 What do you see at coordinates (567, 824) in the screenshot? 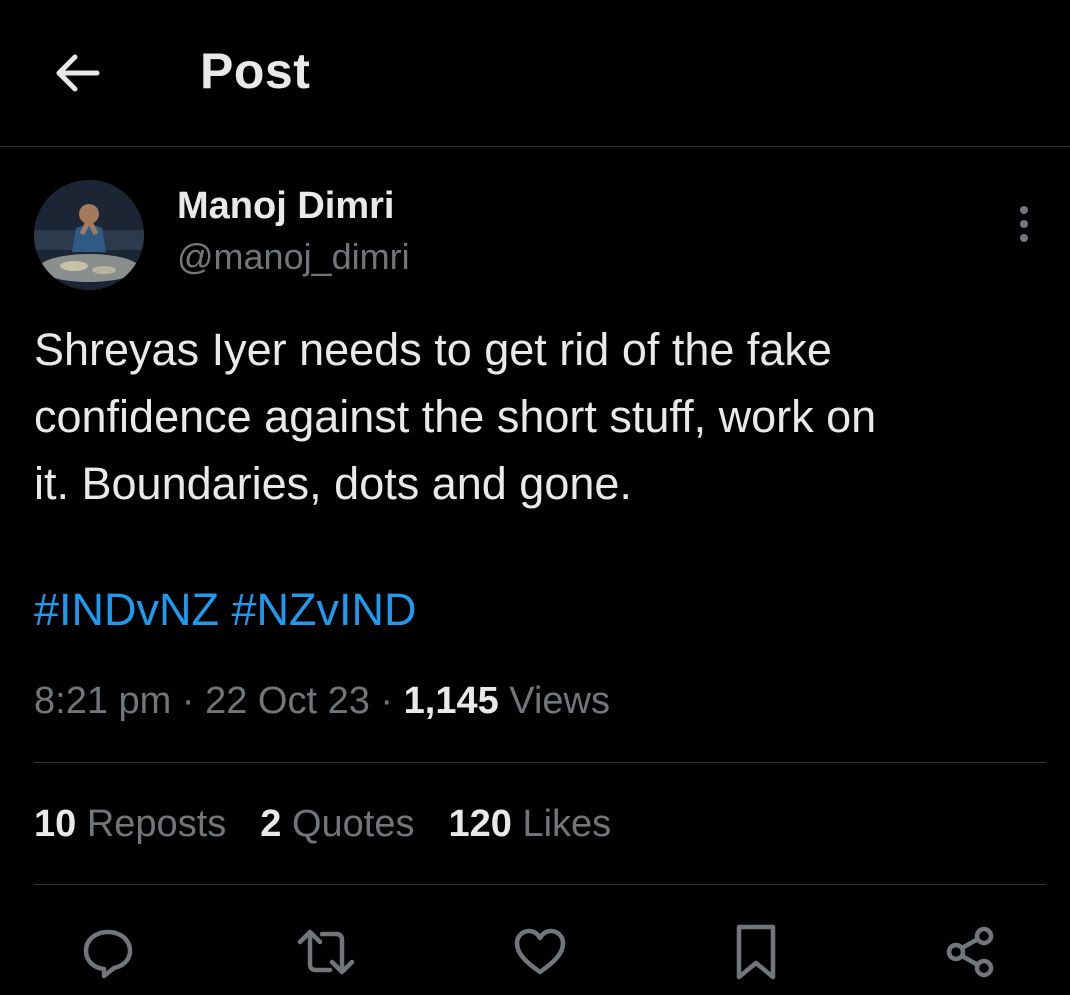
I see `likes-label: Likes` at bounding box center [567, 824].